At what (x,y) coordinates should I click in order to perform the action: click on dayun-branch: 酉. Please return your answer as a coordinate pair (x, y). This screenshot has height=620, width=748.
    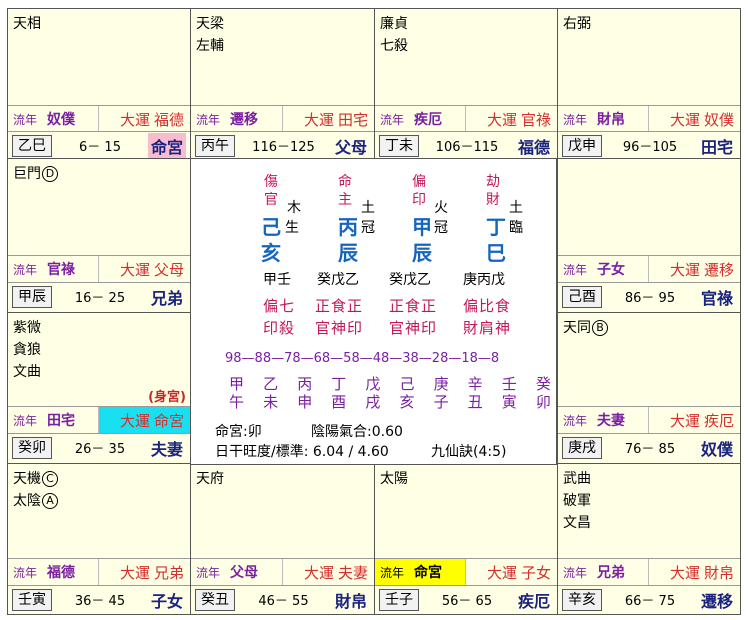
    Looking at the image, I should click on (339, 402).